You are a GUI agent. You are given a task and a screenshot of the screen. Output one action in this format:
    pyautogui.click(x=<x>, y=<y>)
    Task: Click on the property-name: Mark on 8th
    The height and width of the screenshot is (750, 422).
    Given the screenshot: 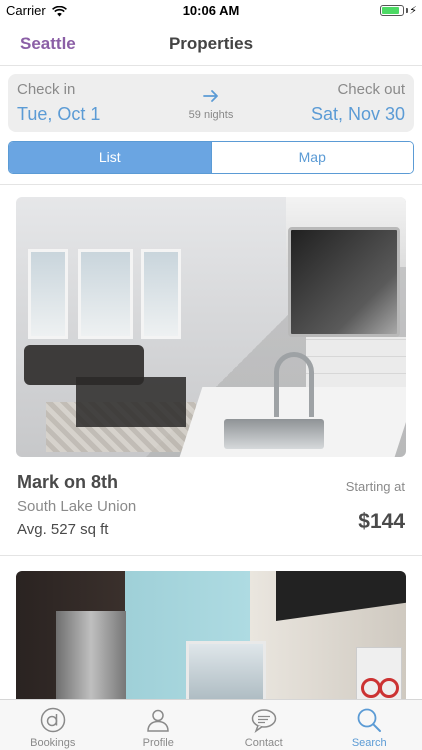 What is the action you would take?
    pyautogui.click(x=67, y=482)
    